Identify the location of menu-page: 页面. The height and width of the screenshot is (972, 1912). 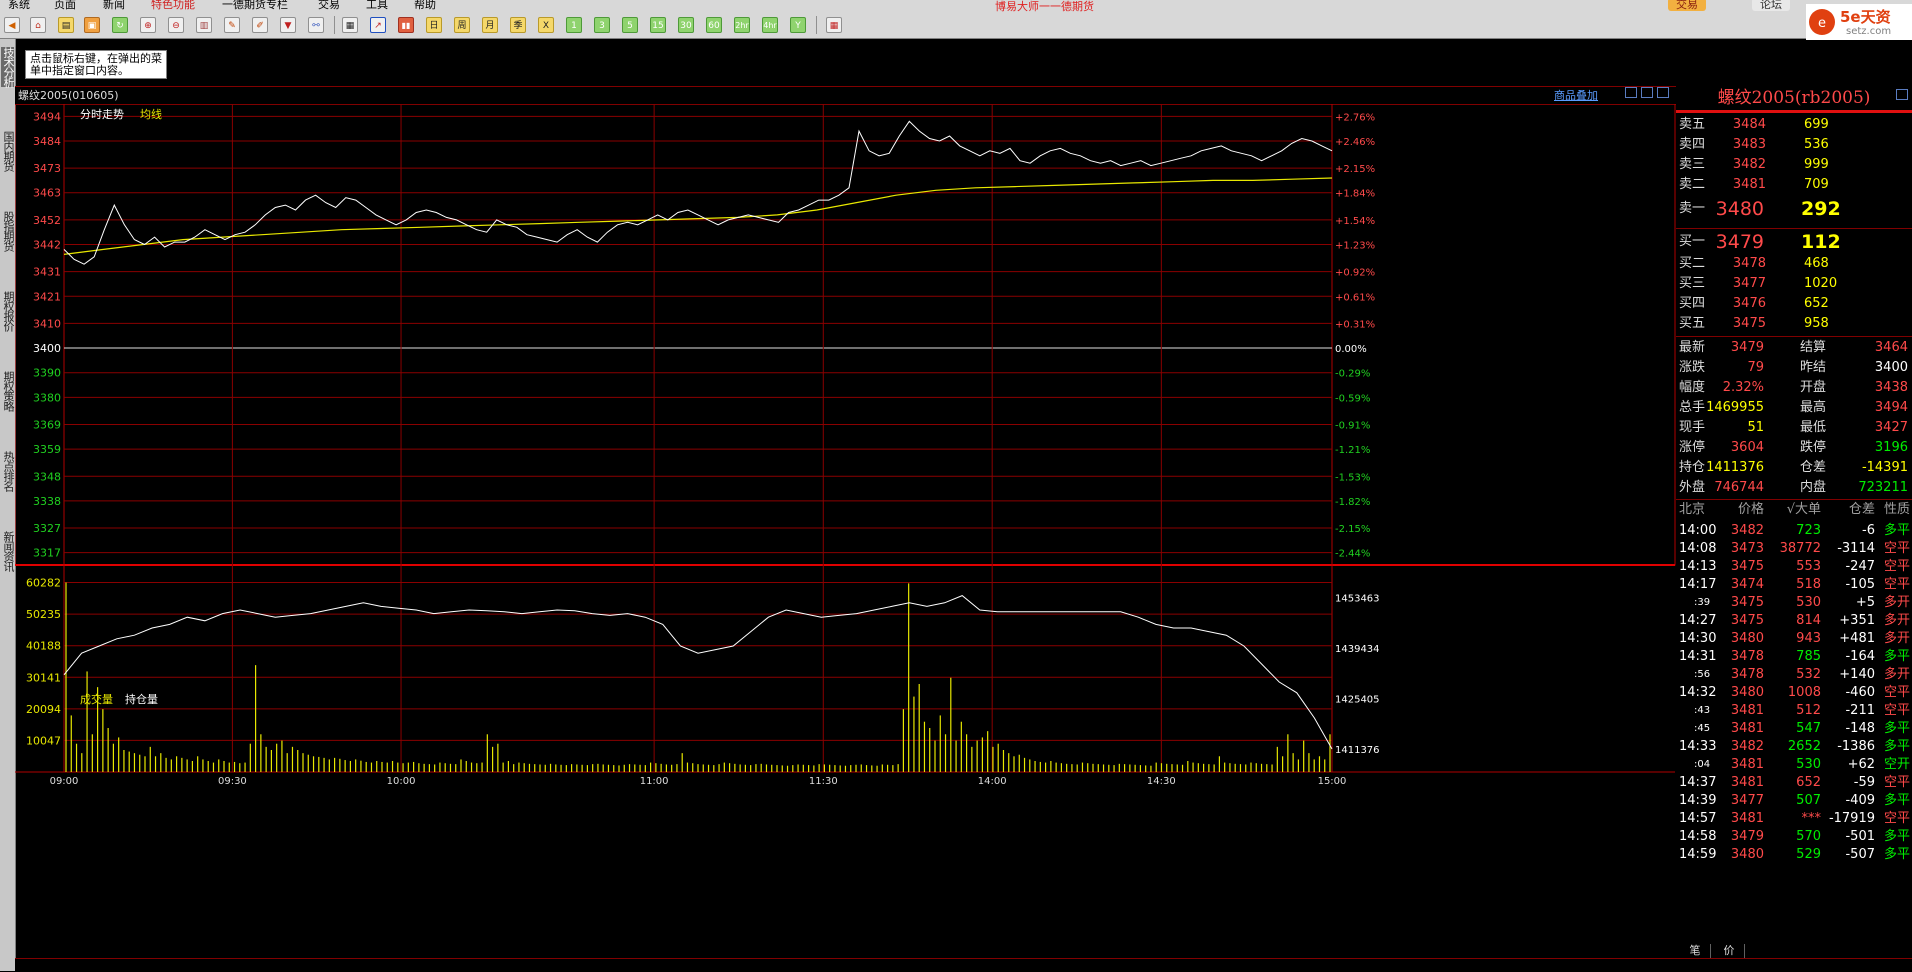
(65, 5).